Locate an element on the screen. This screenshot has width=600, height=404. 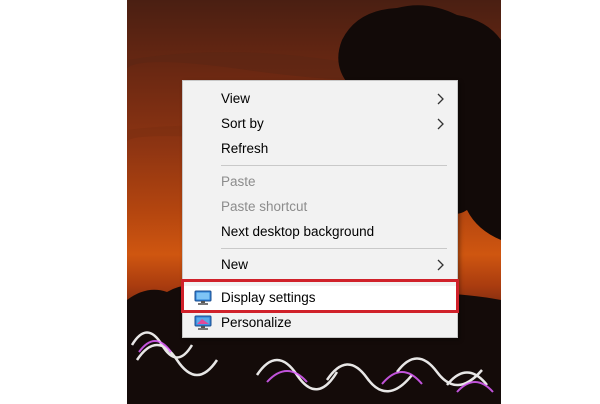
menu-item-label: View is located at coordinates (236, 98).